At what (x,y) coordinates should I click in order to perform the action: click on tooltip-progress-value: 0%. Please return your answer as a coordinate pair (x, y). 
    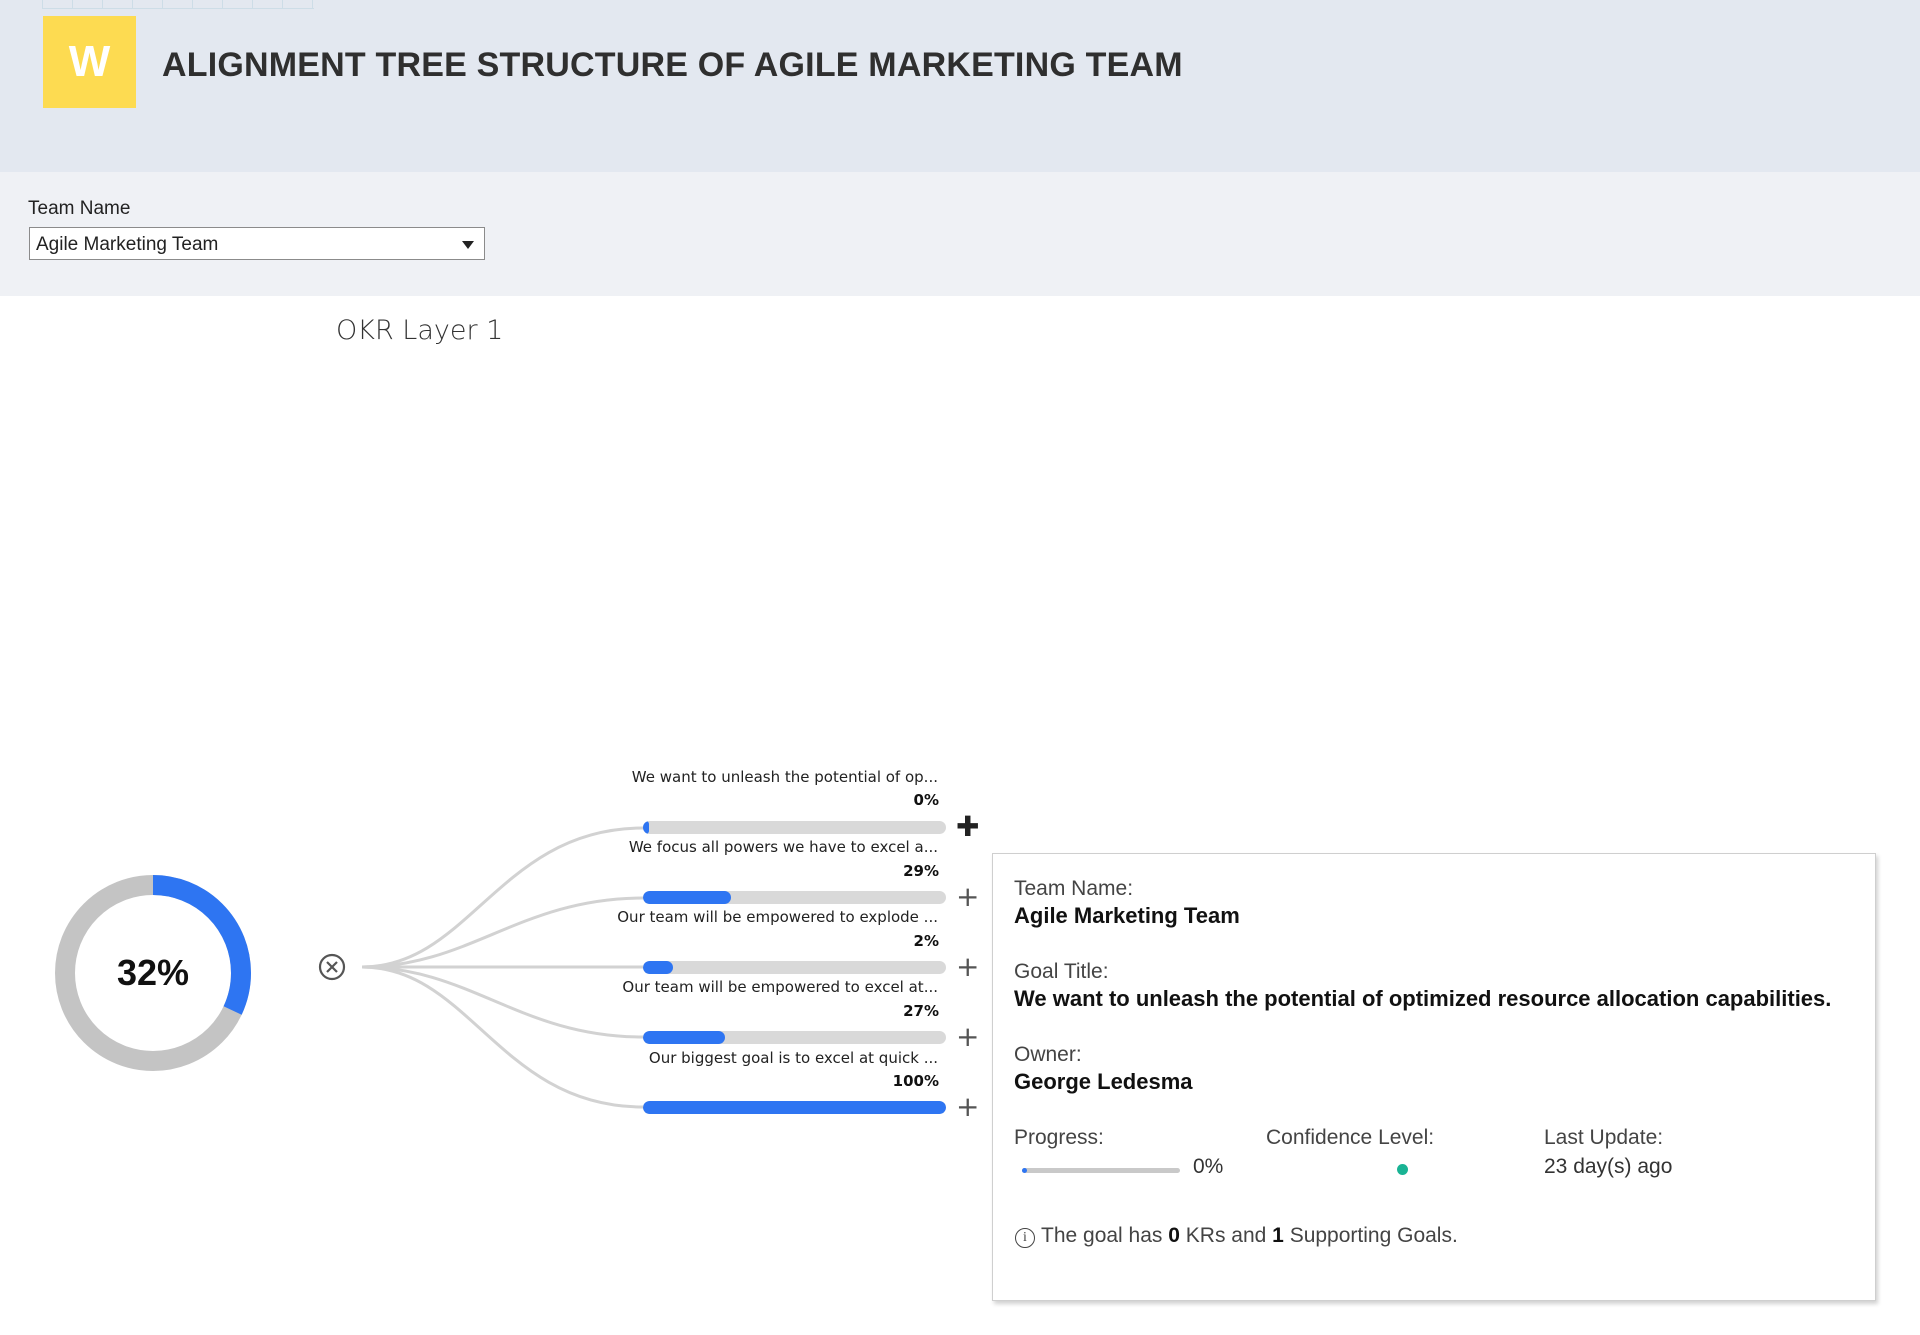
    Looking at the image, I should click on (1208, 1166).